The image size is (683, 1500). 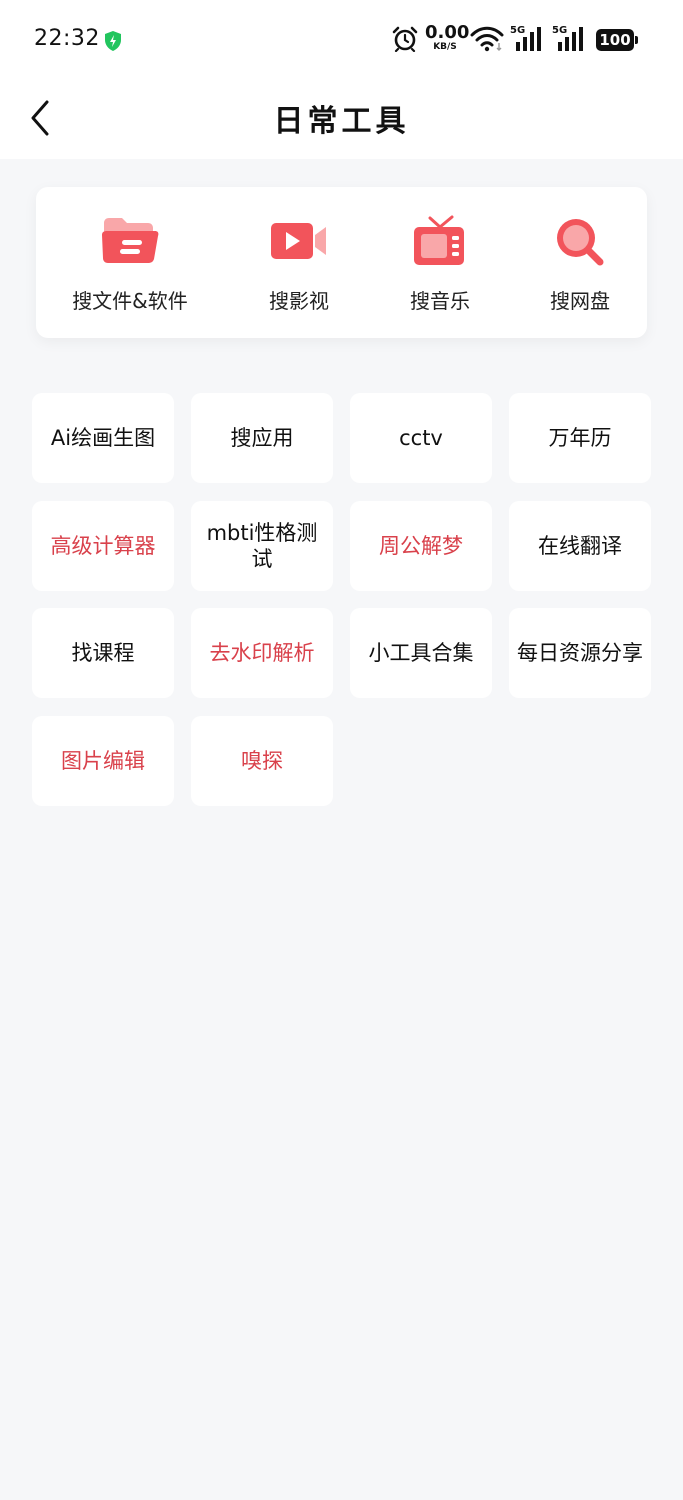 What do you see at coordinates (445, 47) in the screenshot?
I see `network-speed-unit: KB/S` at bounding box center [445, 47].